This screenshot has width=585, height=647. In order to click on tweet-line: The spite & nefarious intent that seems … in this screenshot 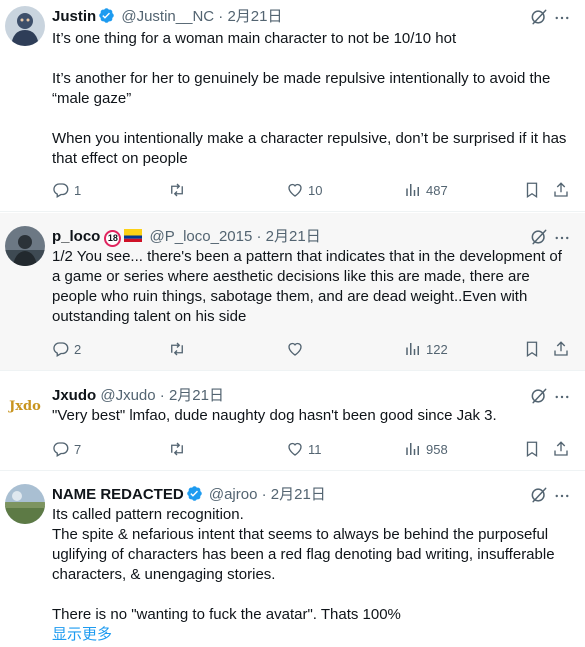, I will do `click(303, 554)`.